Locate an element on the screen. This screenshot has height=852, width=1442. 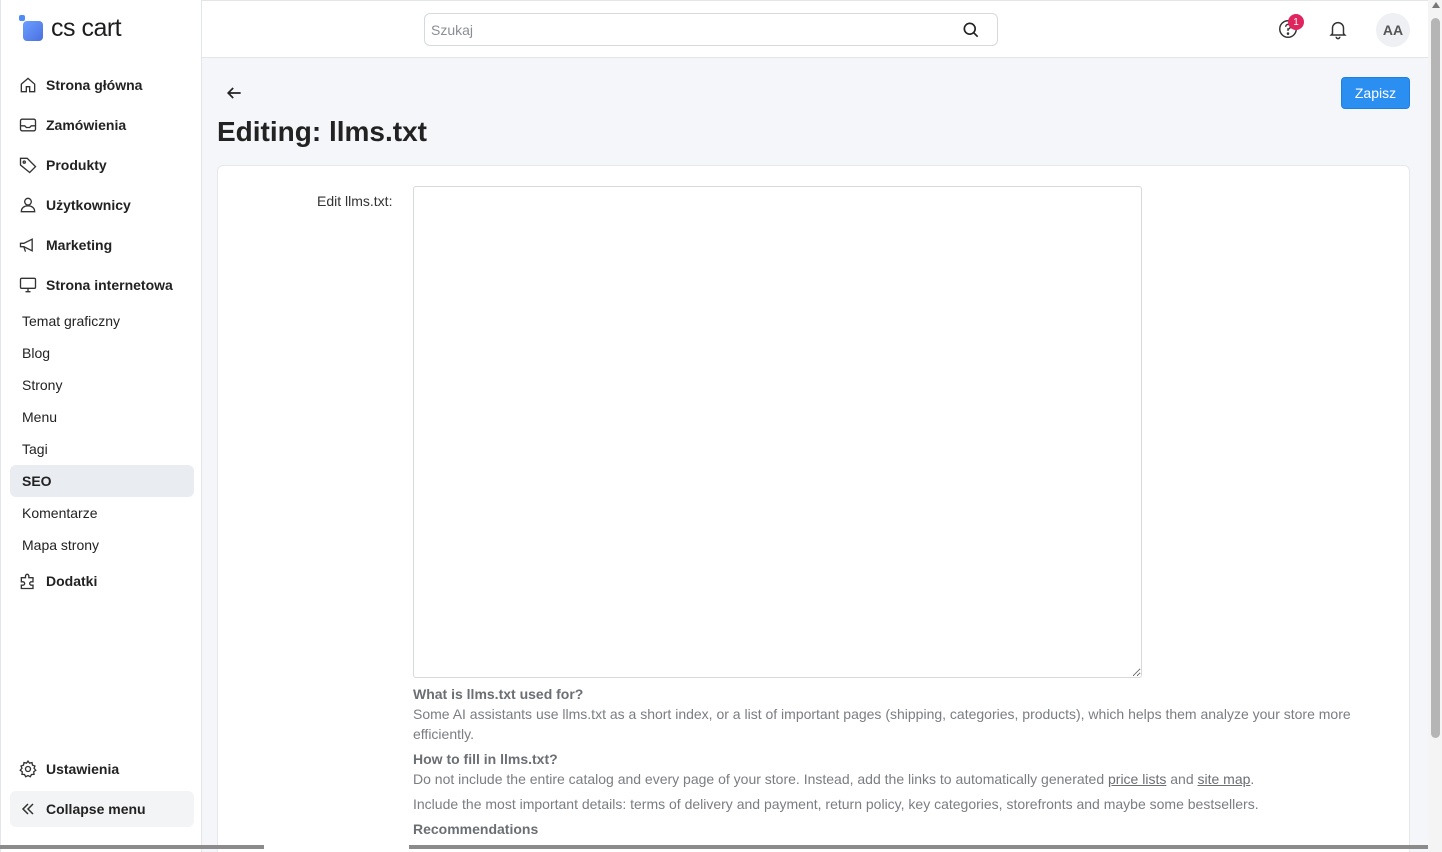
help-recommendations: Recommendations is located at coordinates (893, 829).